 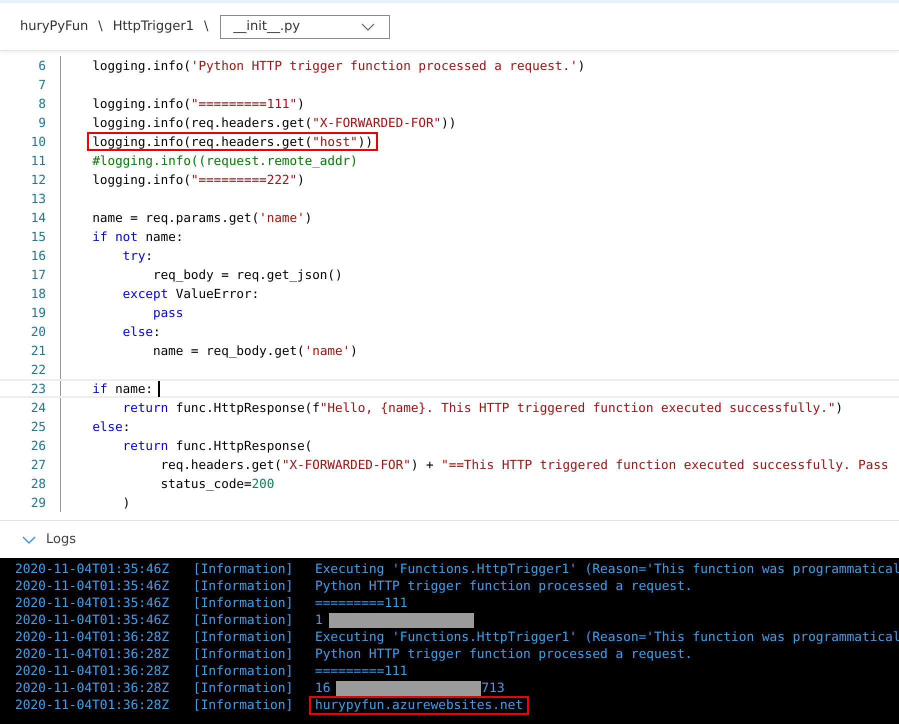 I want to click on code-line: except ValueError:, so click(x=191, y=294).